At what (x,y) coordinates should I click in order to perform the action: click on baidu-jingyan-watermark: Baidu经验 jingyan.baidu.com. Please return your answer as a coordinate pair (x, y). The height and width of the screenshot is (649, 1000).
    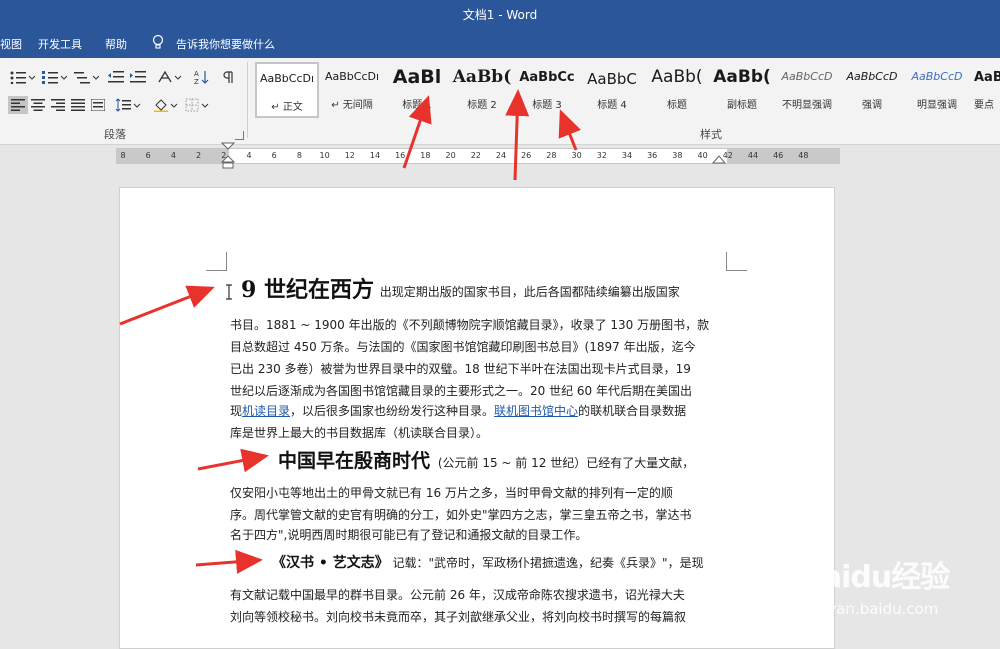
    Looking at the image, I should click on (885, 590).